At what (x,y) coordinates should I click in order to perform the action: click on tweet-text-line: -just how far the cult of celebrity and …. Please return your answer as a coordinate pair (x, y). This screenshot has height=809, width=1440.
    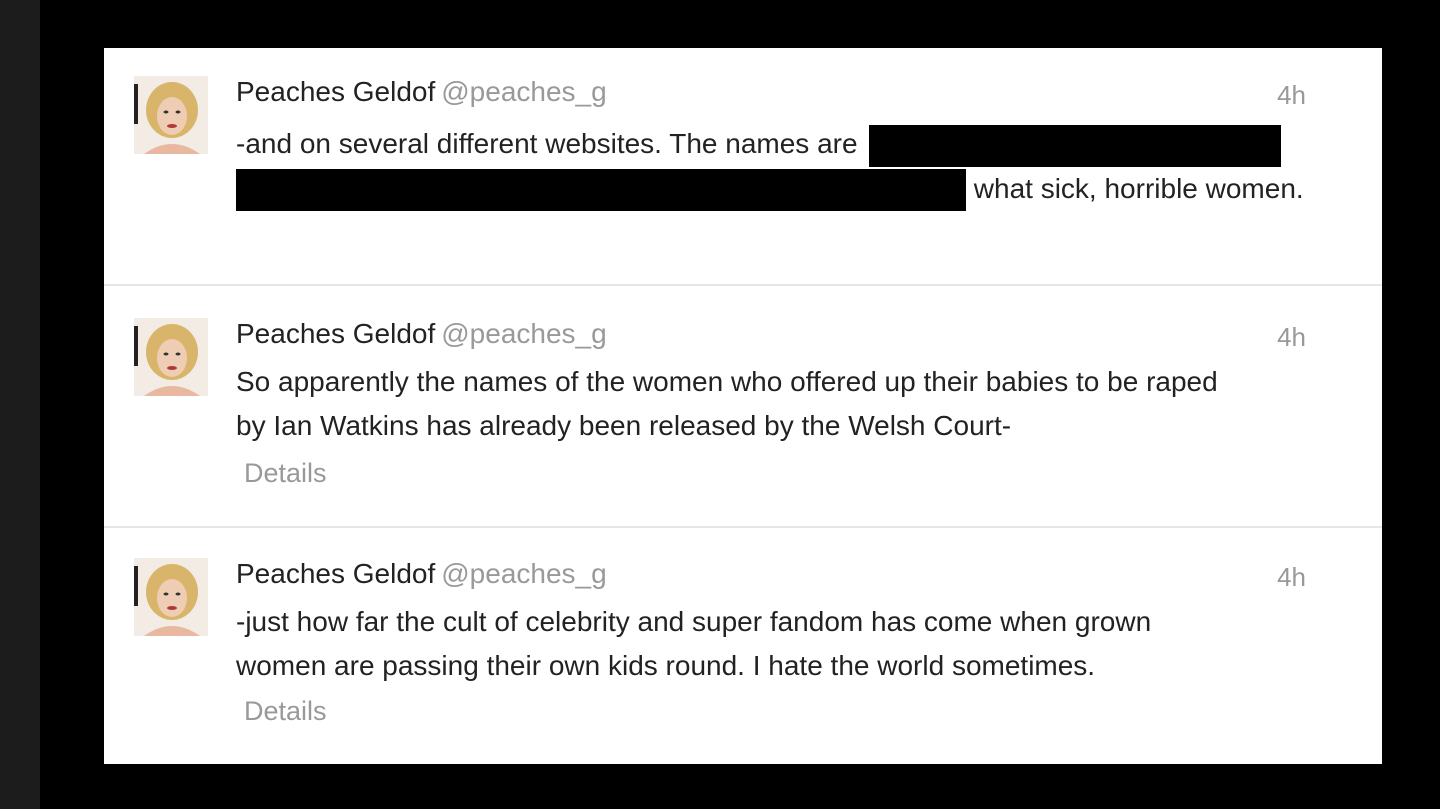
    Looking at the image, I should click on (694, 621).